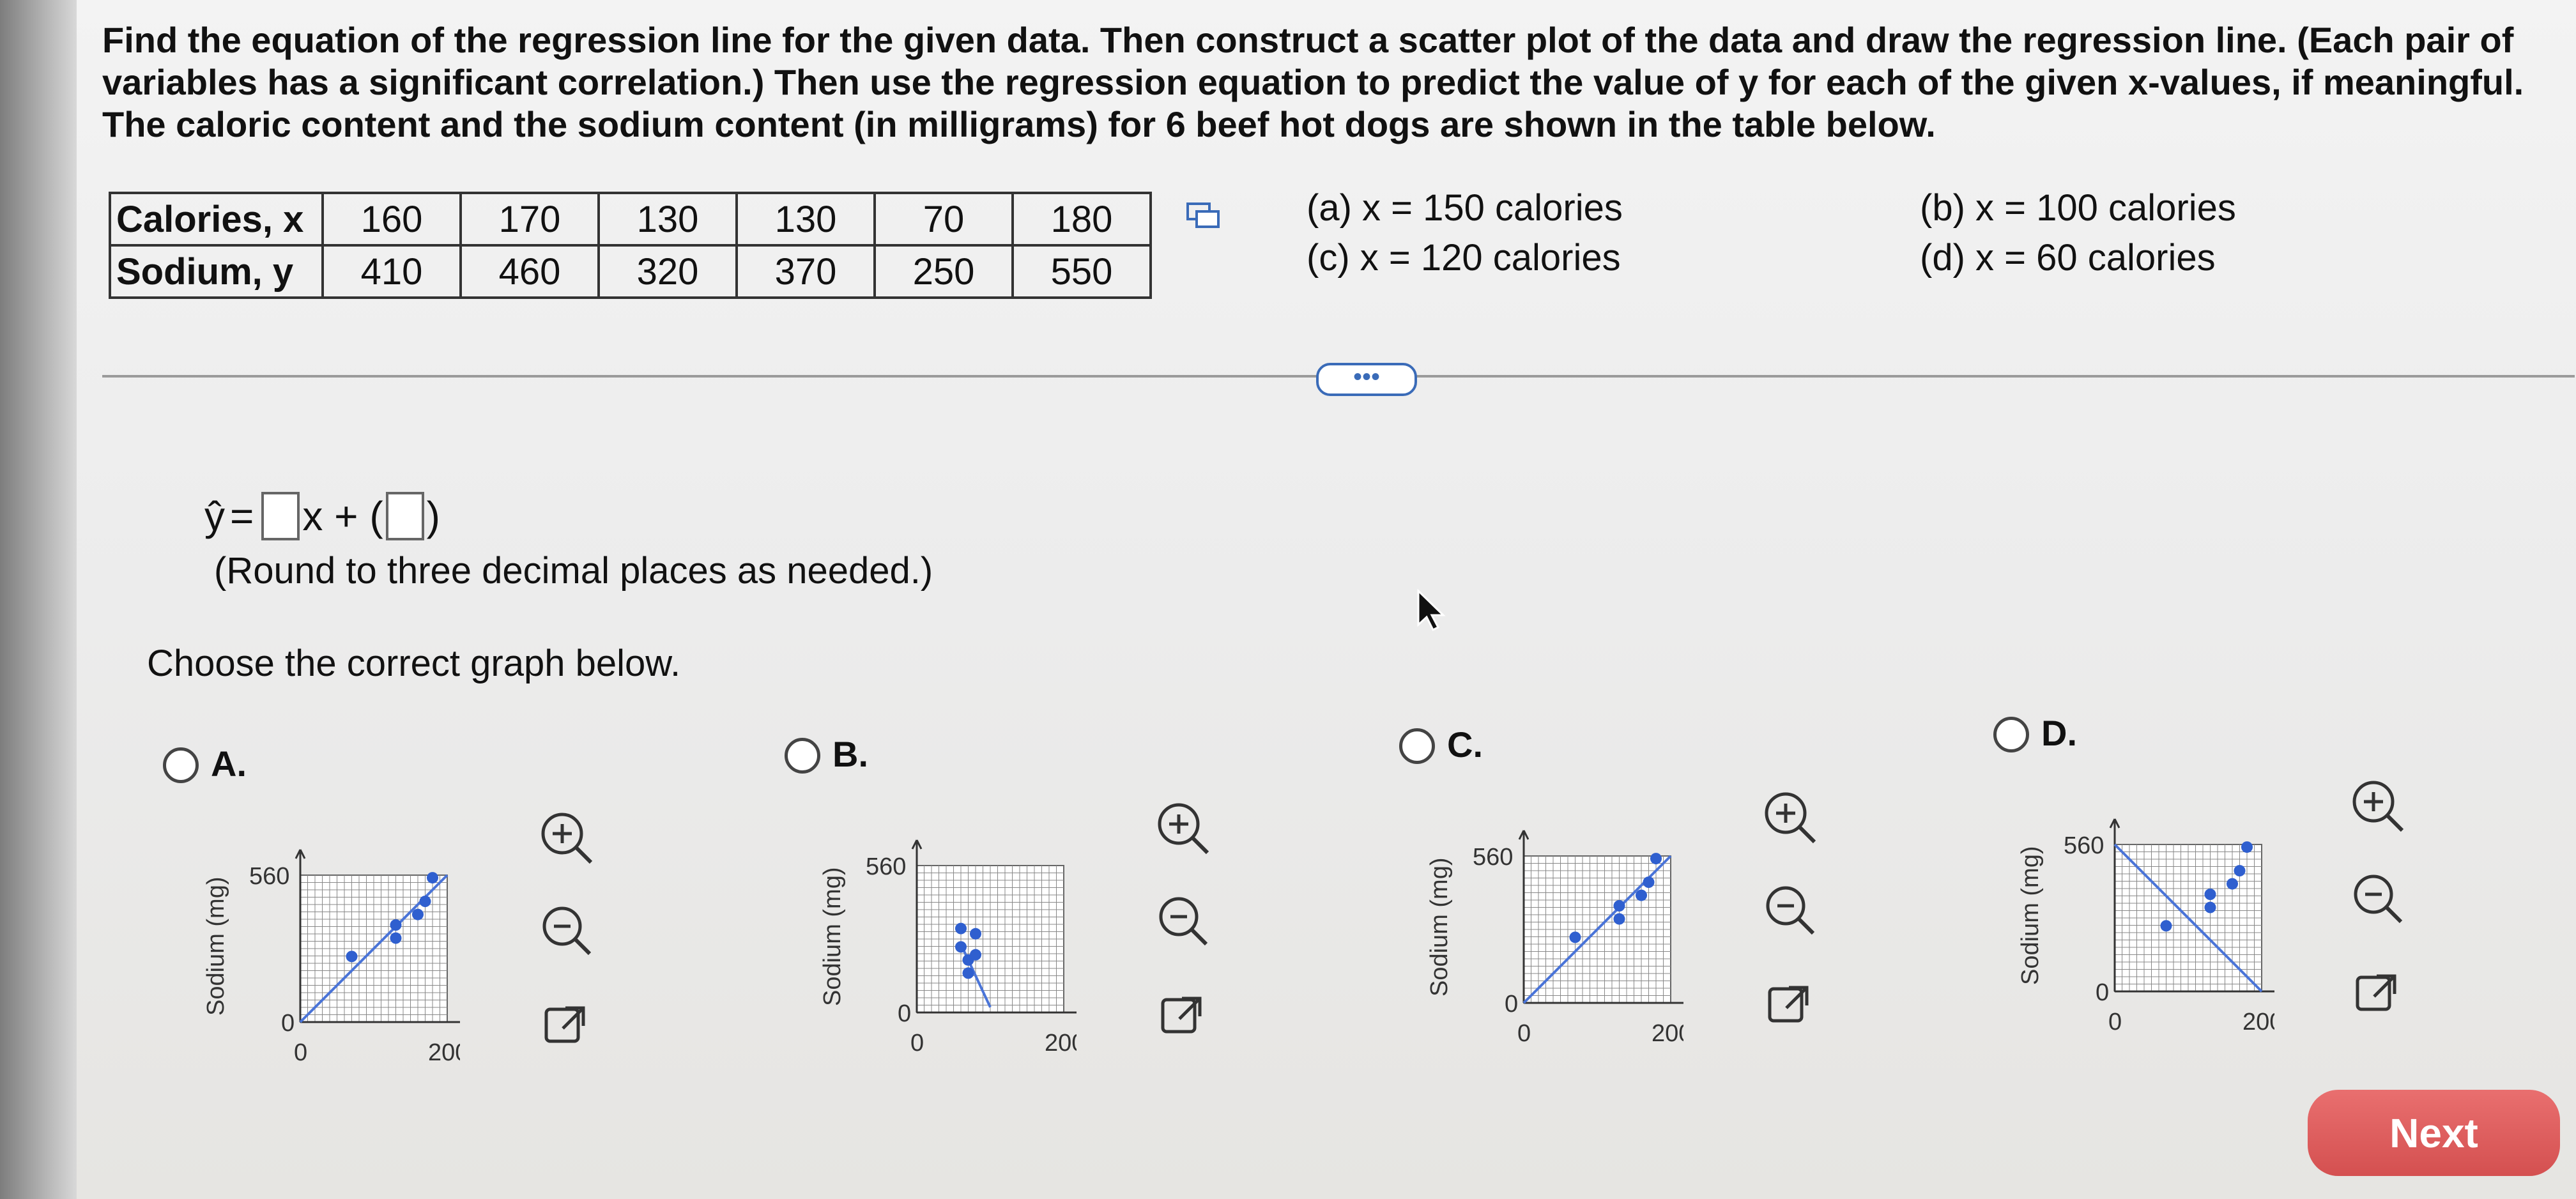 The height and width of the screenshot is (1199, 2576). I want to click on table-cell: 550, so click(1081, 271).